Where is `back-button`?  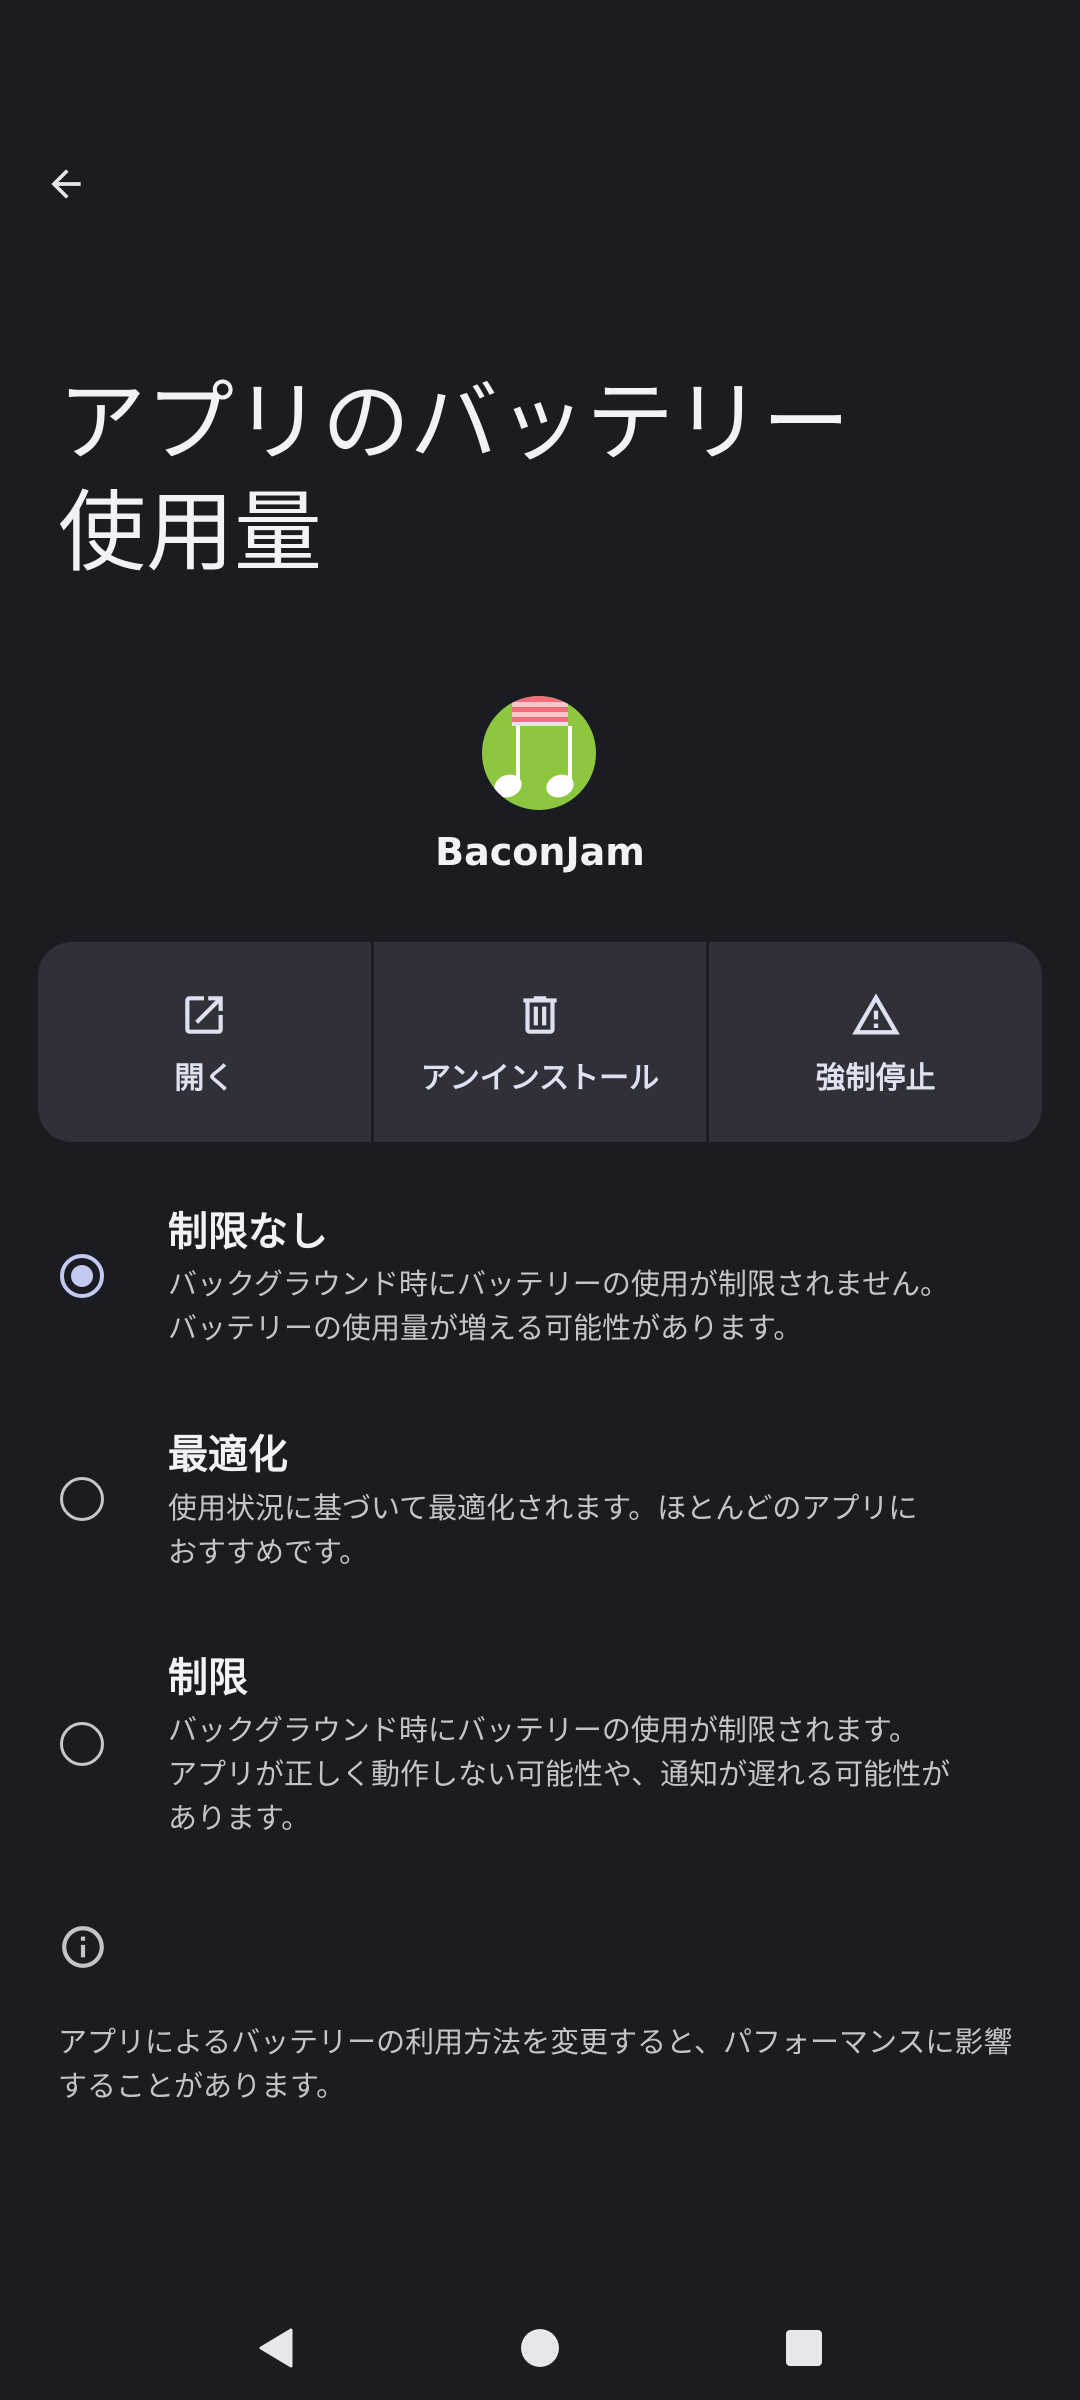
back-button is located at coordinates (66, 186).